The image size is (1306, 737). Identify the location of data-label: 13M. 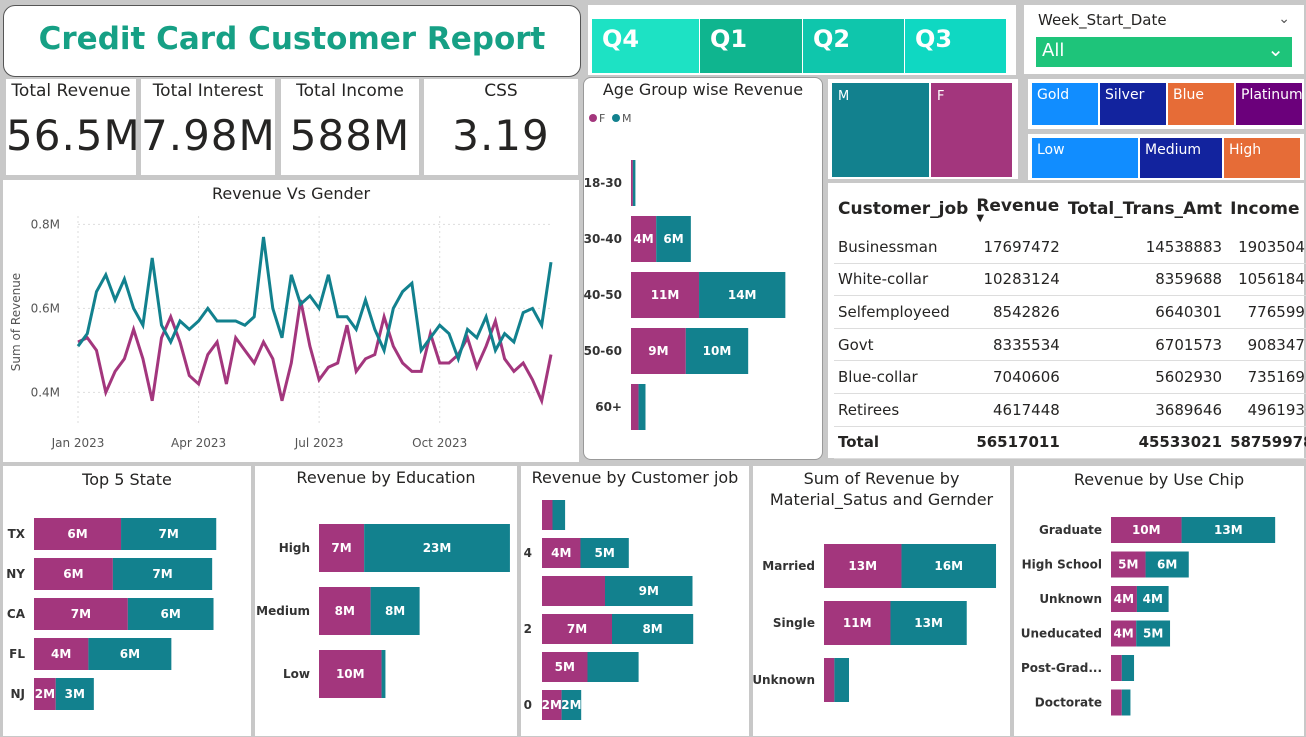
(862, 566).